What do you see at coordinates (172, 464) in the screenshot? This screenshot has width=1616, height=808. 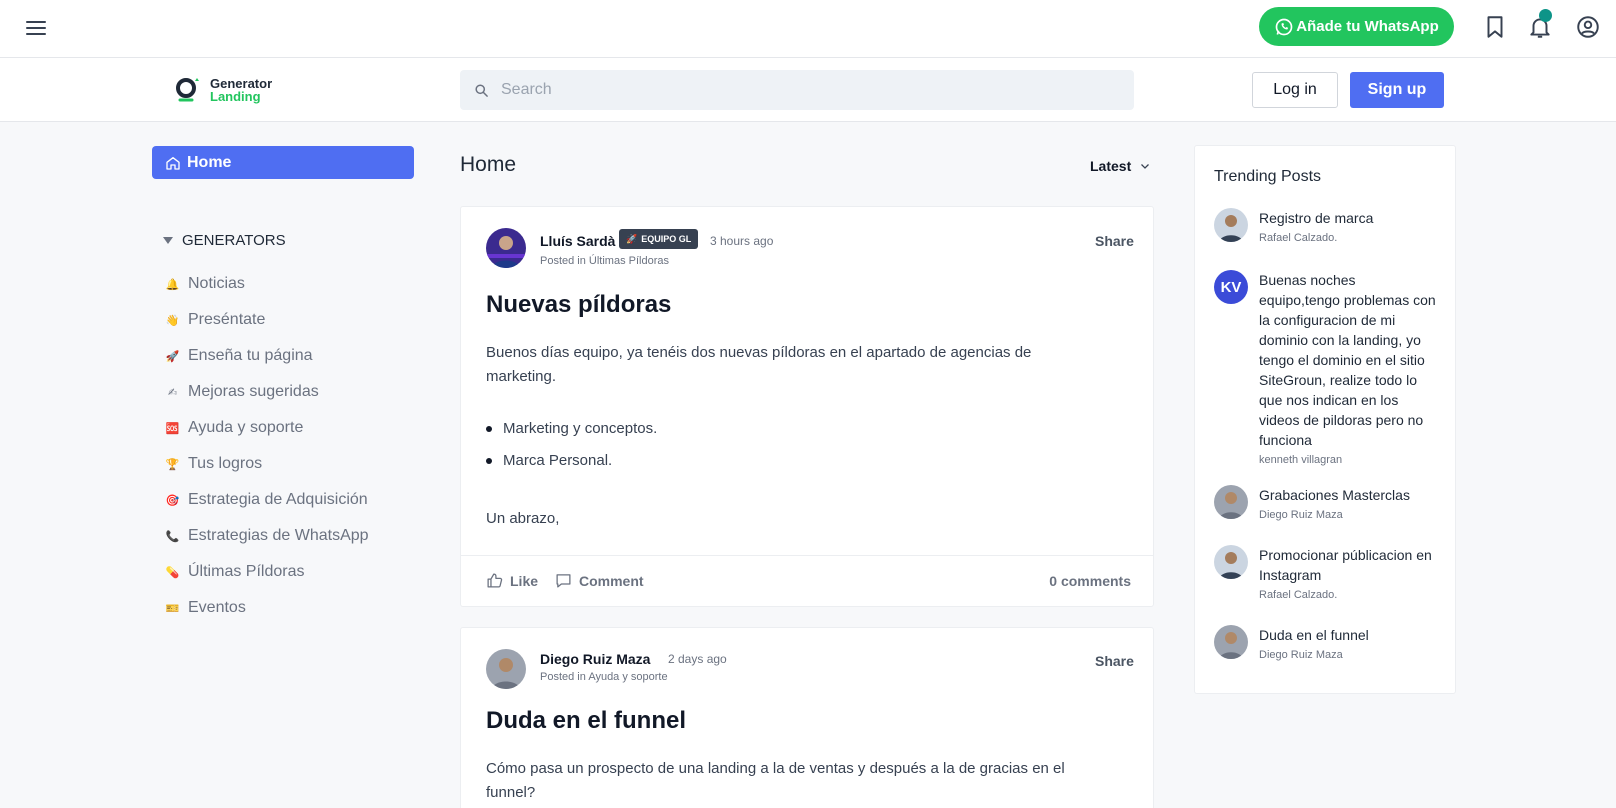 I see `trophy-emoji-icon: 🏆` at bounding box center [172, 464].